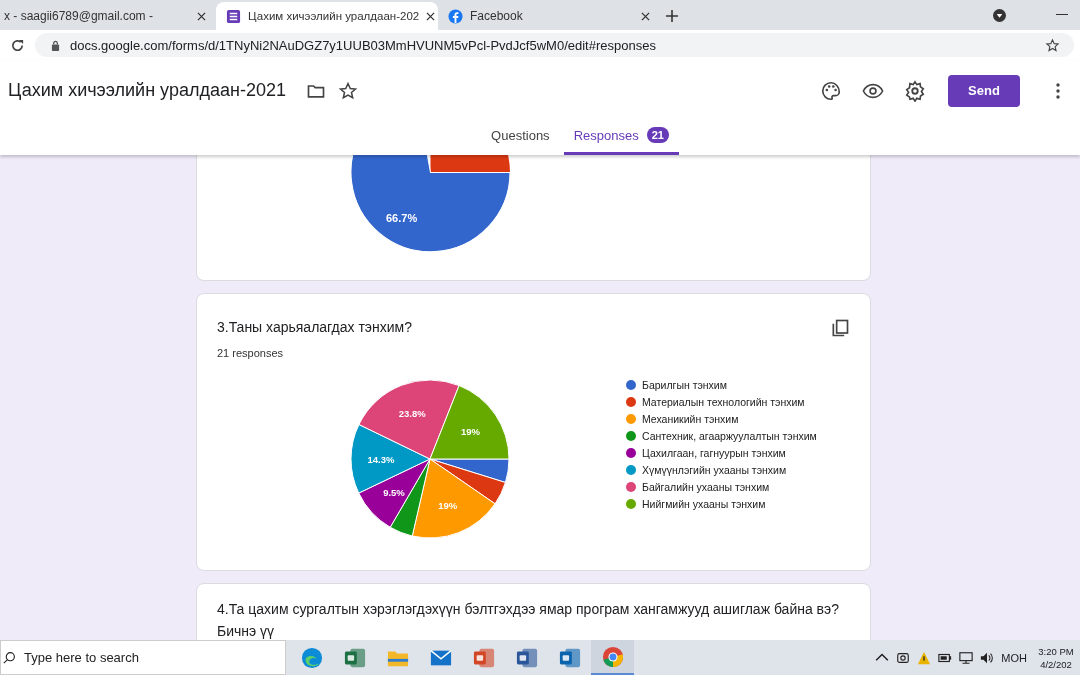 This screenshot has height=675, width=1080. I want to click on legend-label: Материалын технологийн тэнхим, so click(723, 401).